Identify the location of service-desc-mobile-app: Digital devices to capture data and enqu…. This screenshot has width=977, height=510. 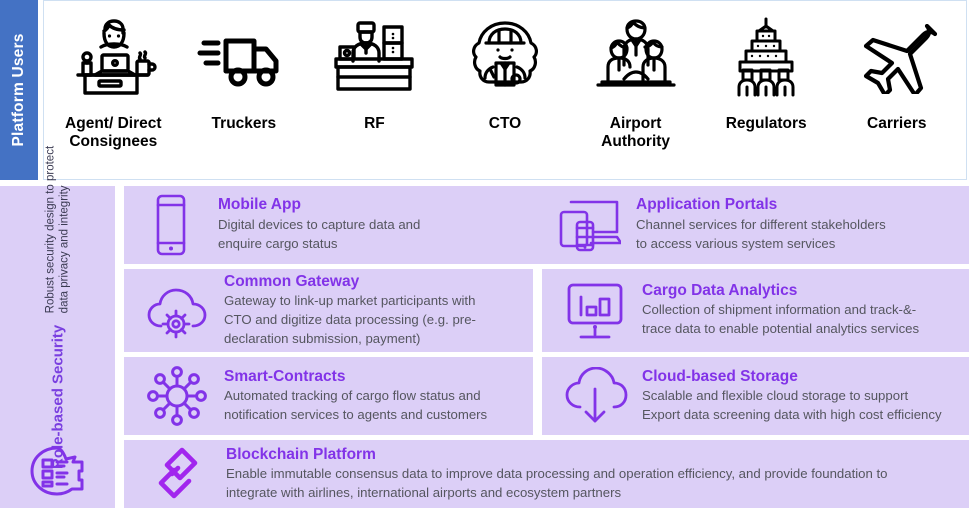
(319, 233).